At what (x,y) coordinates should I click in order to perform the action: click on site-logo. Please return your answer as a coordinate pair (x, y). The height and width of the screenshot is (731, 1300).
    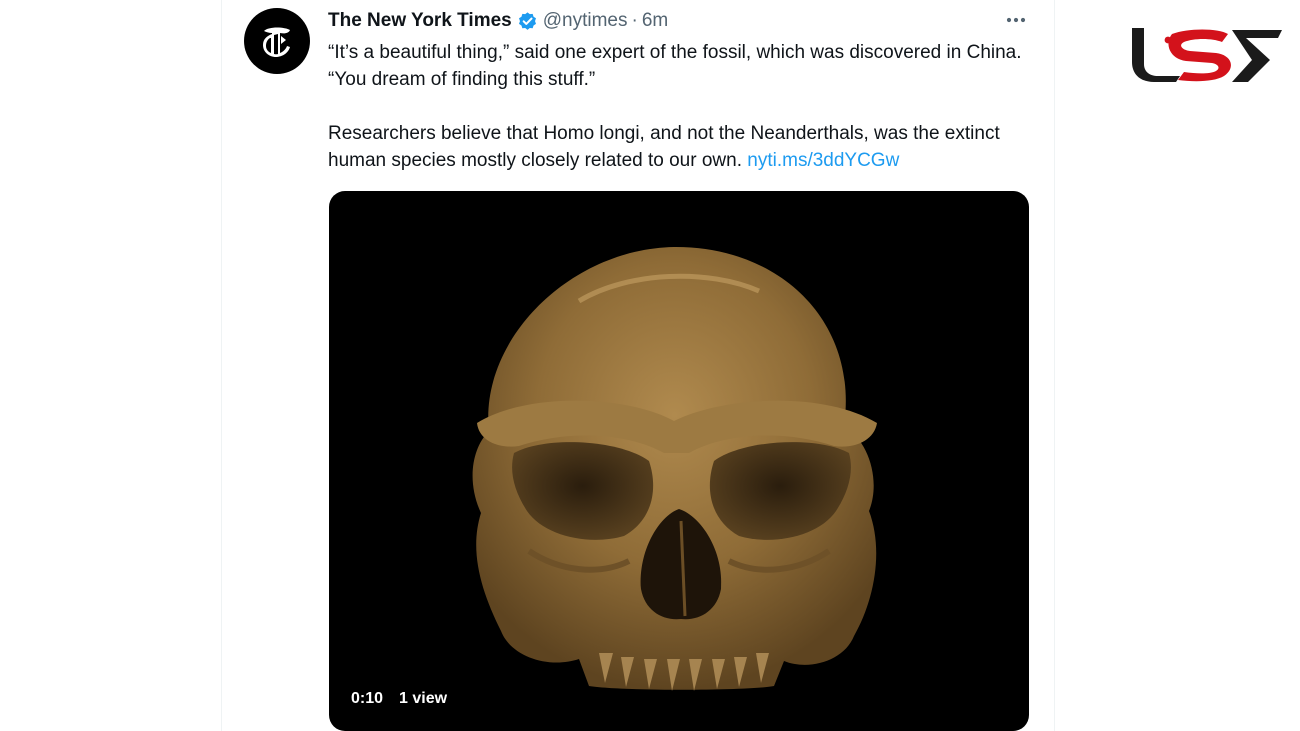
    Looking at the image, I should click on (1206, 55).